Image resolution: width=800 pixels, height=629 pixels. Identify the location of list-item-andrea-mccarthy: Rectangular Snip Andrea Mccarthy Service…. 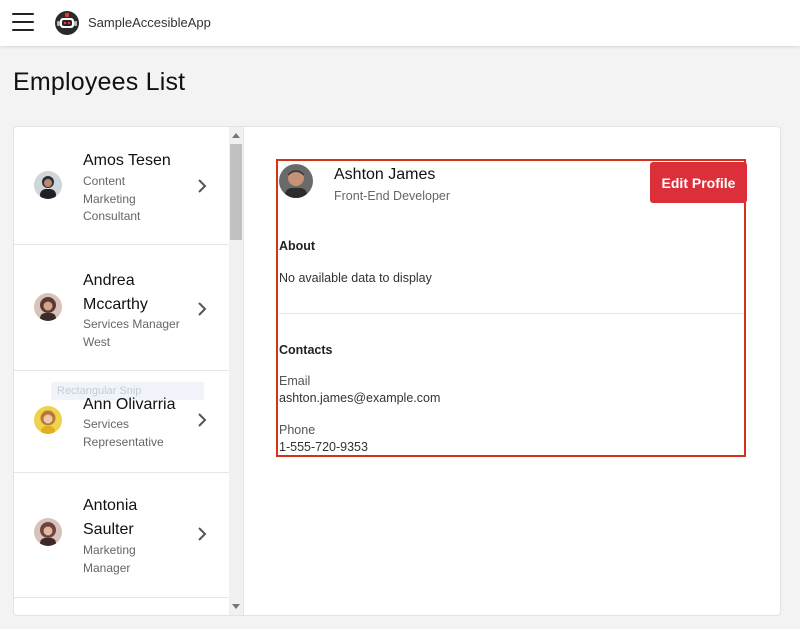
(121, 322).